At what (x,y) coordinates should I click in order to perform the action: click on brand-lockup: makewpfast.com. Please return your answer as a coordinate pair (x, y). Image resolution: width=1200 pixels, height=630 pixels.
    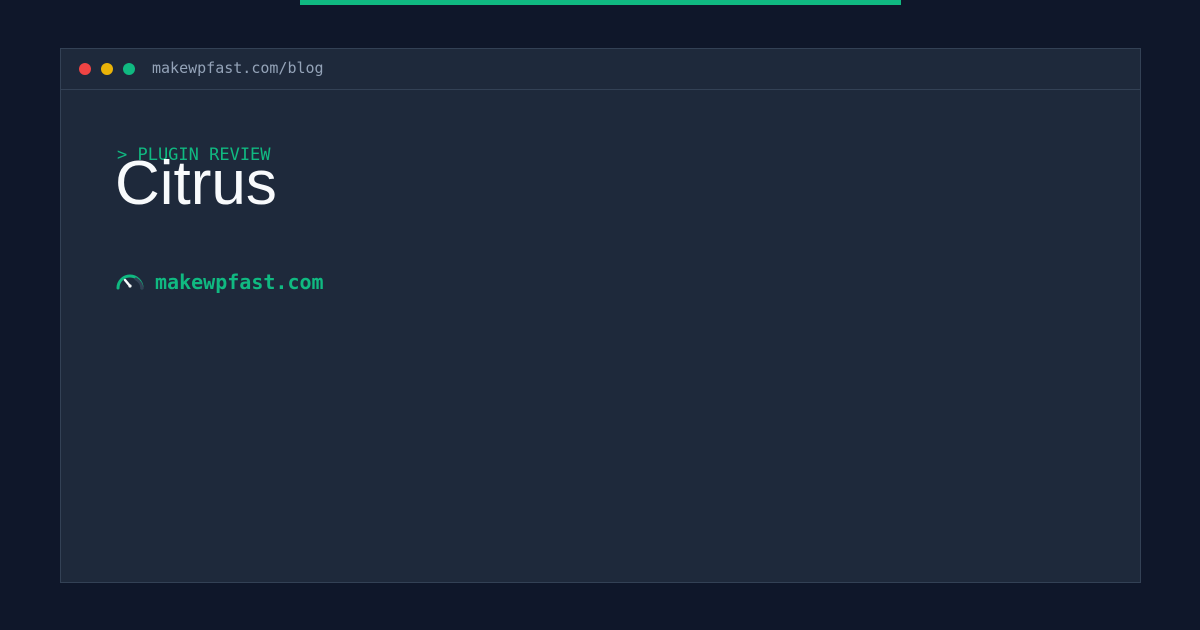
    Looking at the image, I should click on (219, 282).